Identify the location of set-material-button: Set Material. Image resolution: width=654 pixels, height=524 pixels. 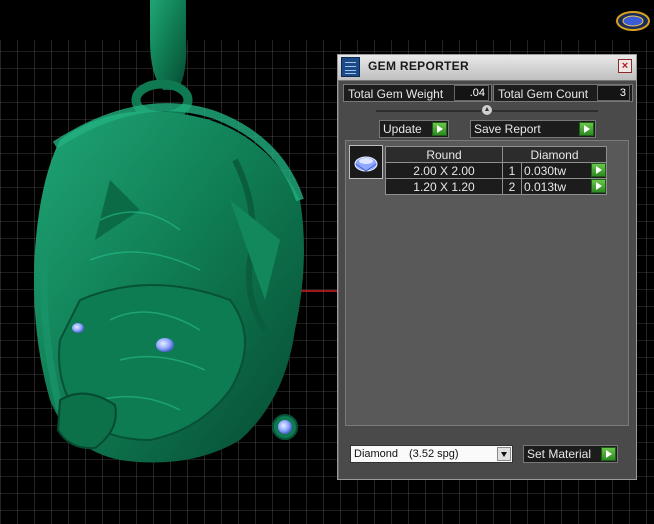
(570, 454).